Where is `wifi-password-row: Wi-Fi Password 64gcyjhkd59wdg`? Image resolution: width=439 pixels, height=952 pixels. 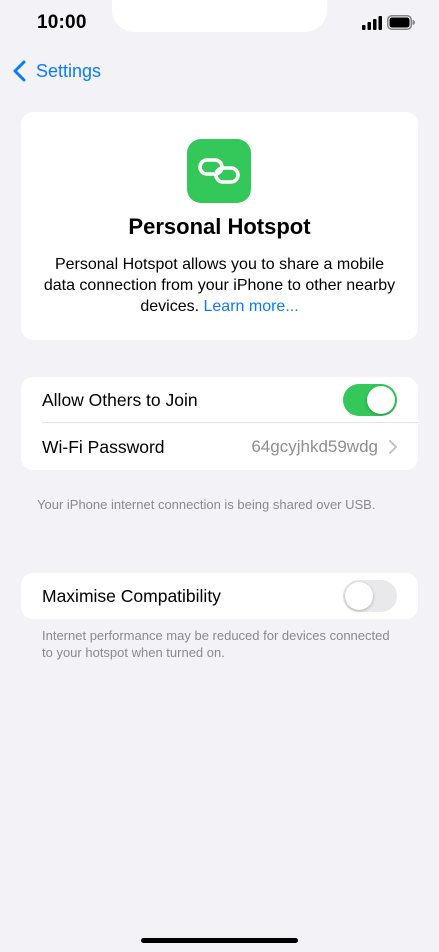
wifi-password-row: Wi-Fi Password 64gcyjhkd59wdg is located at coordinates (219, 447).